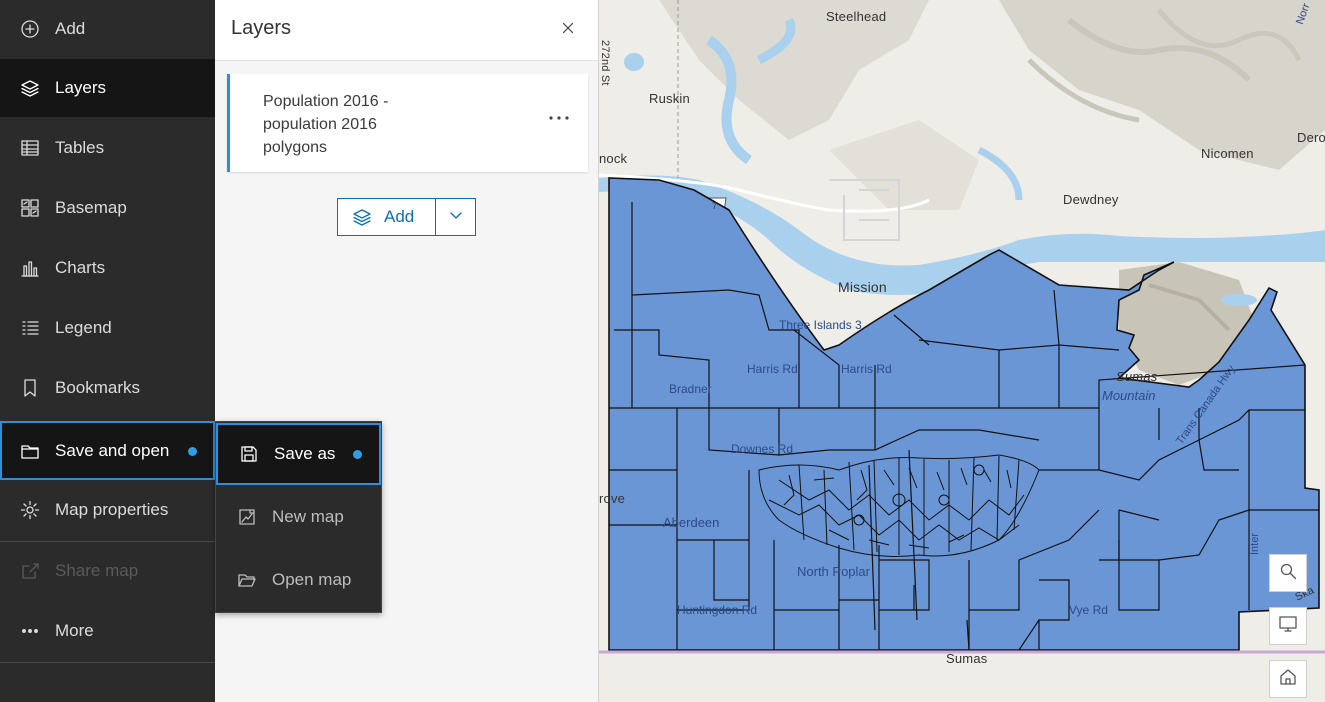  I want to click on bar-chart-icon, so click(30, 268).